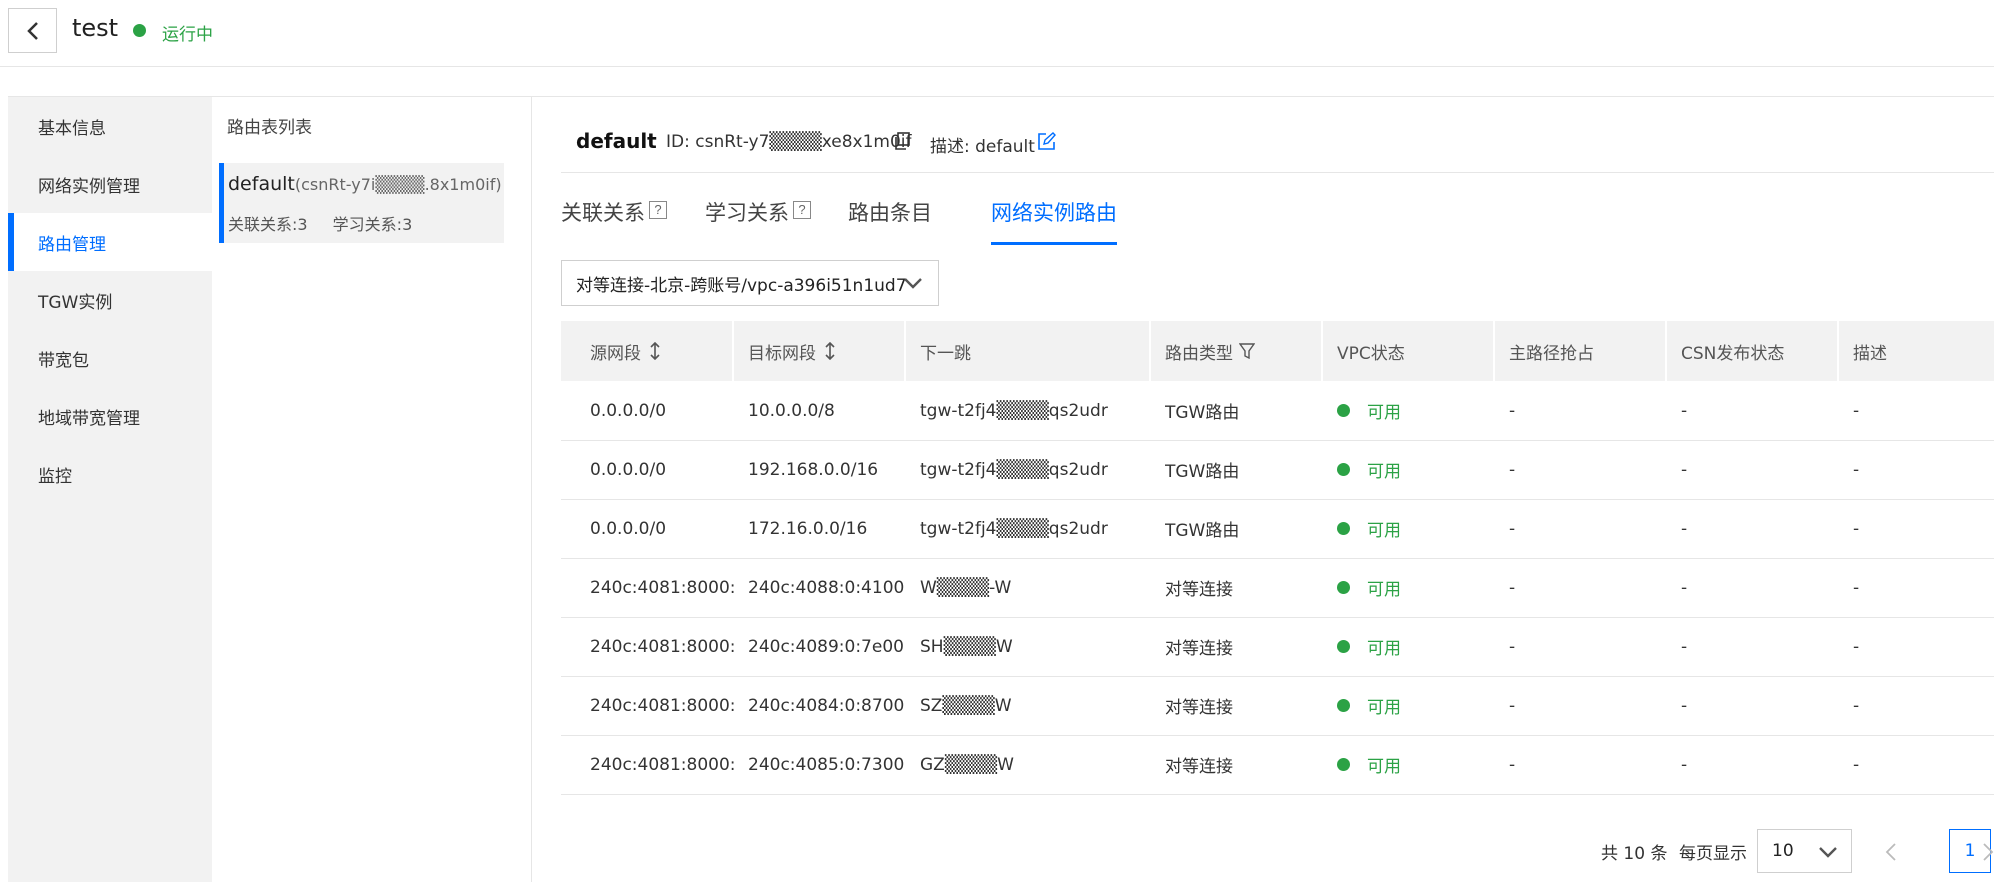  I want to click on back-button, so click(32, 30).